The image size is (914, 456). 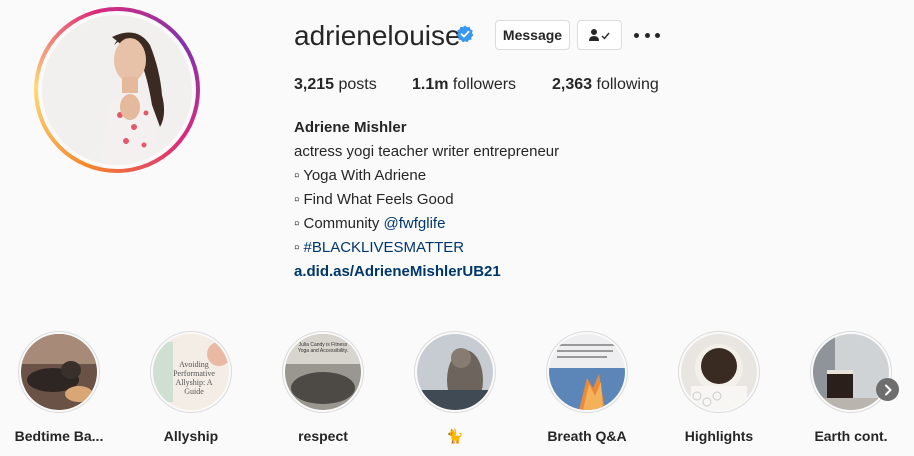 What do you see at coordinates (426, 272) in the screenshot?
I see `website-link: a.did.as/AdrieneMishlerUB21` at bounding box center [426, 272].